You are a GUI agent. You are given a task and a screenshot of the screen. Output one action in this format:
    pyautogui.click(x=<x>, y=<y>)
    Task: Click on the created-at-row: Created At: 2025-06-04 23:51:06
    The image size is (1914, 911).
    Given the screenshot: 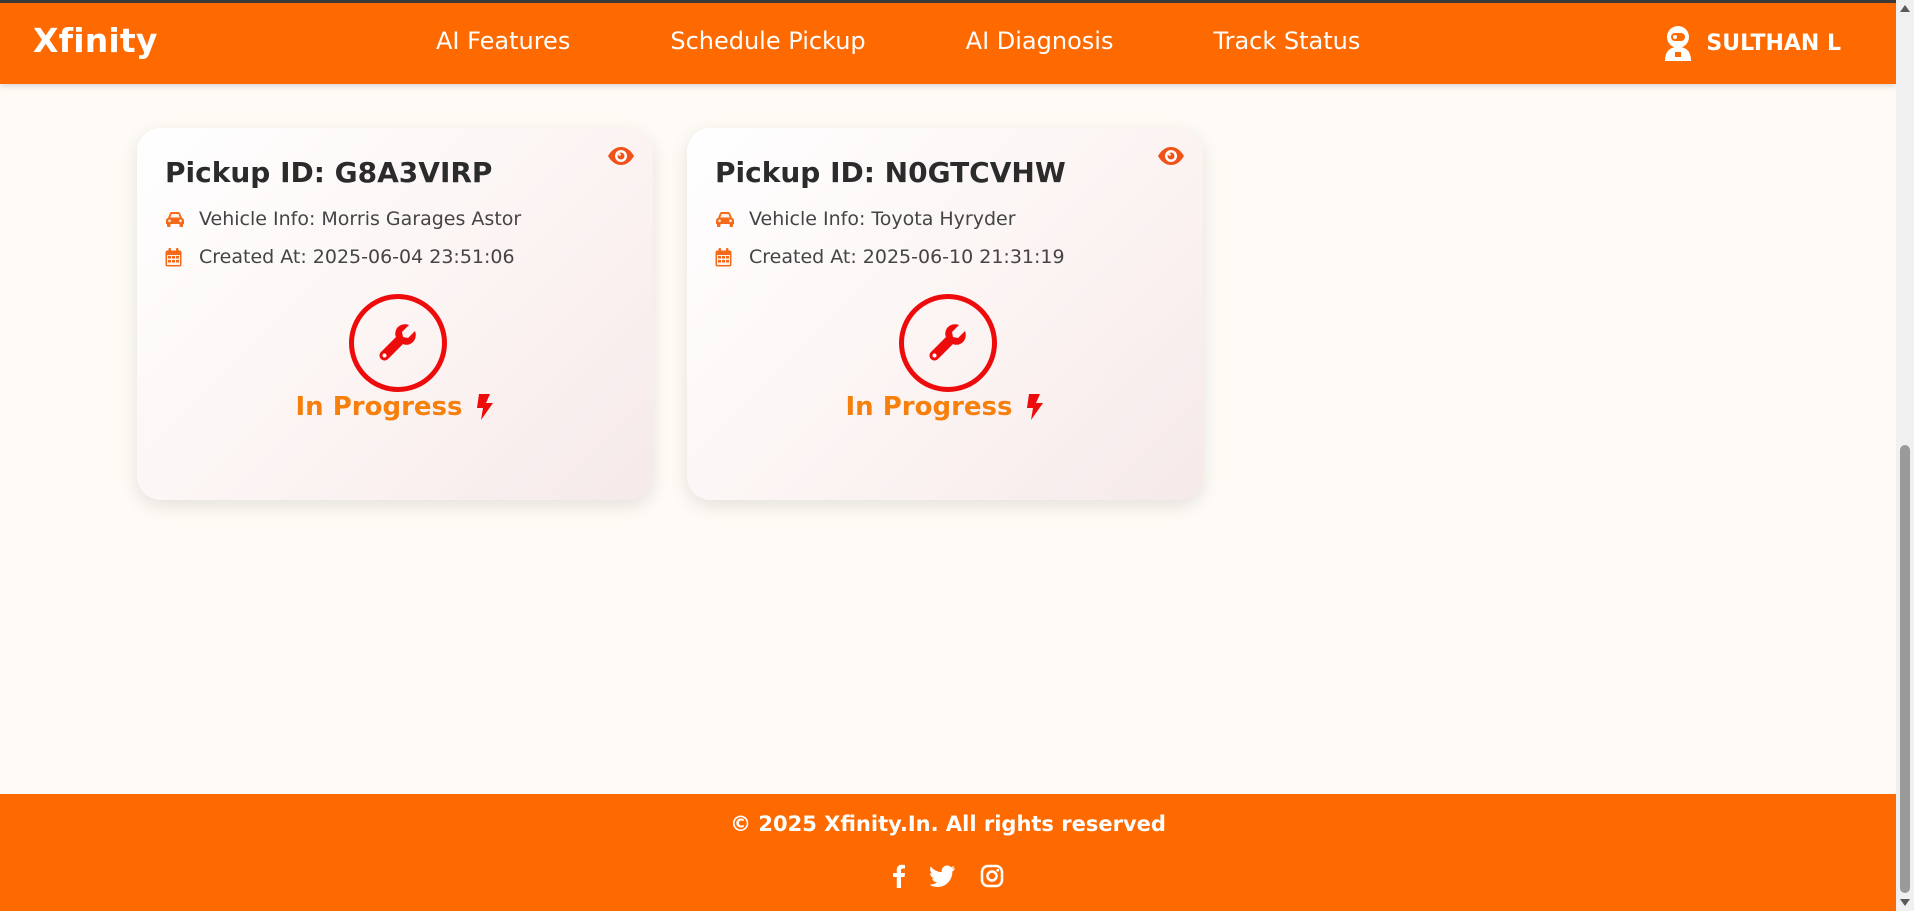 What is the action you would take?
    pyautogui.click(x=340, y=257)
    